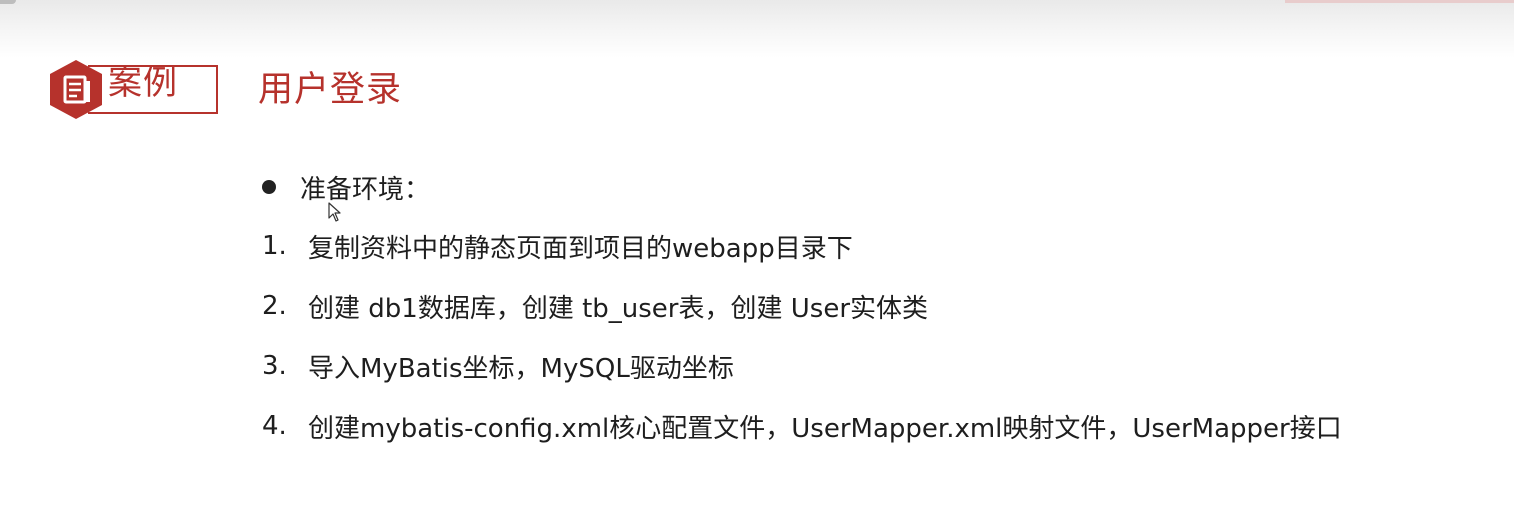 This screenshot has height=505, width=1514. Describe the element at coordinates (330, 90) in the screenshot. I see `page-title: 用户登录` at that location.